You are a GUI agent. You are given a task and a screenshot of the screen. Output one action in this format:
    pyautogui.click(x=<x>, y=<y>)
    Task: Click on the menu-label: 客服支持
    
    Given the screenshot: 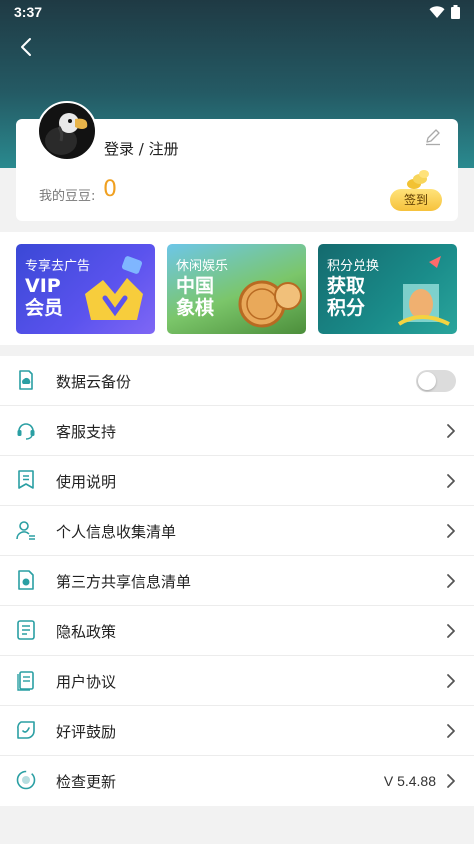 What is the action you would take?
    pyautogui.click(x=86, y=432)
    